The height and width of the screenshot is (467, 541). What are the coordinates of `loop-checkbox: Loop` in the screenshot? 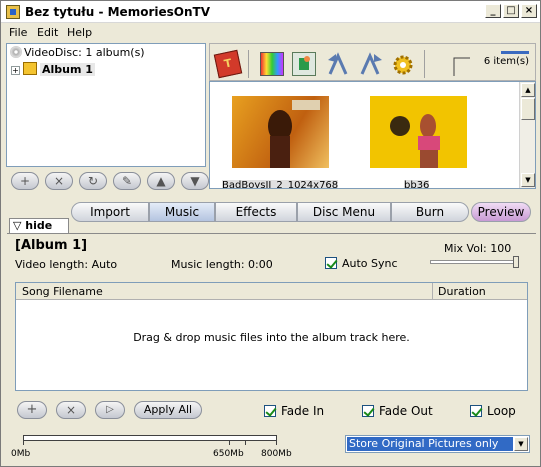 It's located at (493, 411).